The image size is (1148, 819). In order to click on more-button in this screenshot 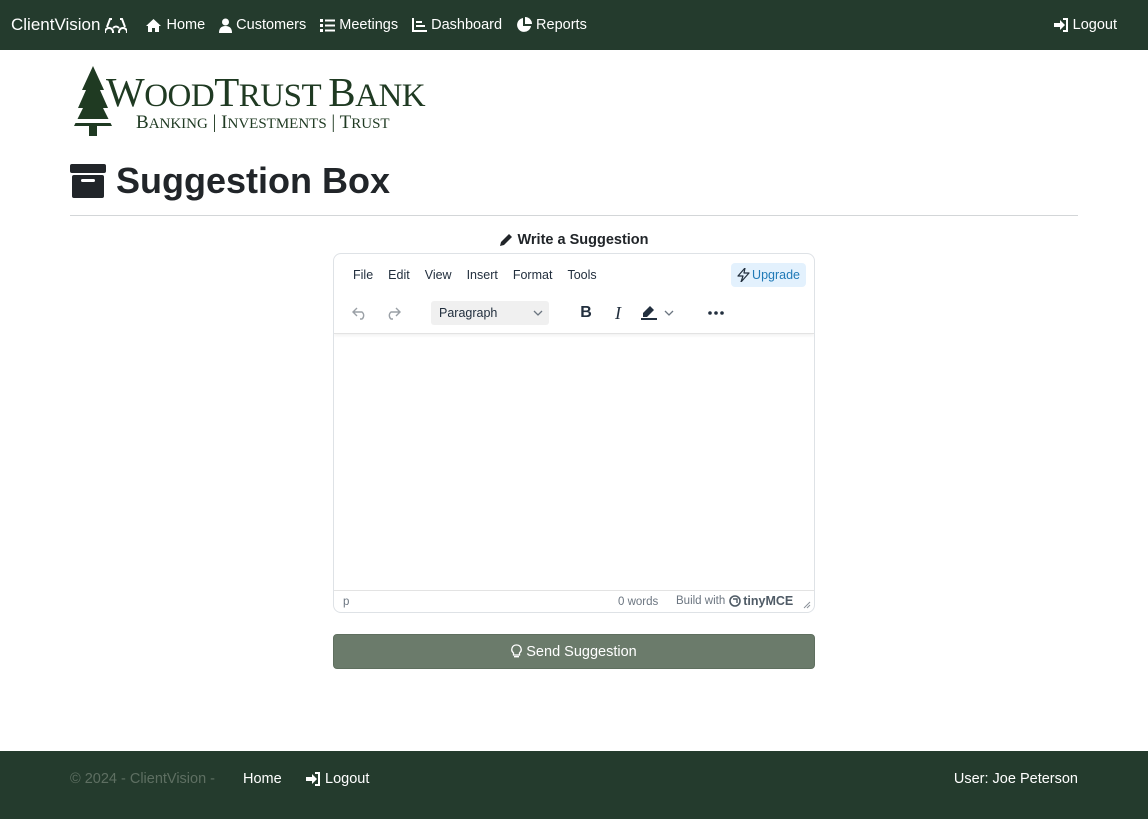, I will do `click(716, 313)`.